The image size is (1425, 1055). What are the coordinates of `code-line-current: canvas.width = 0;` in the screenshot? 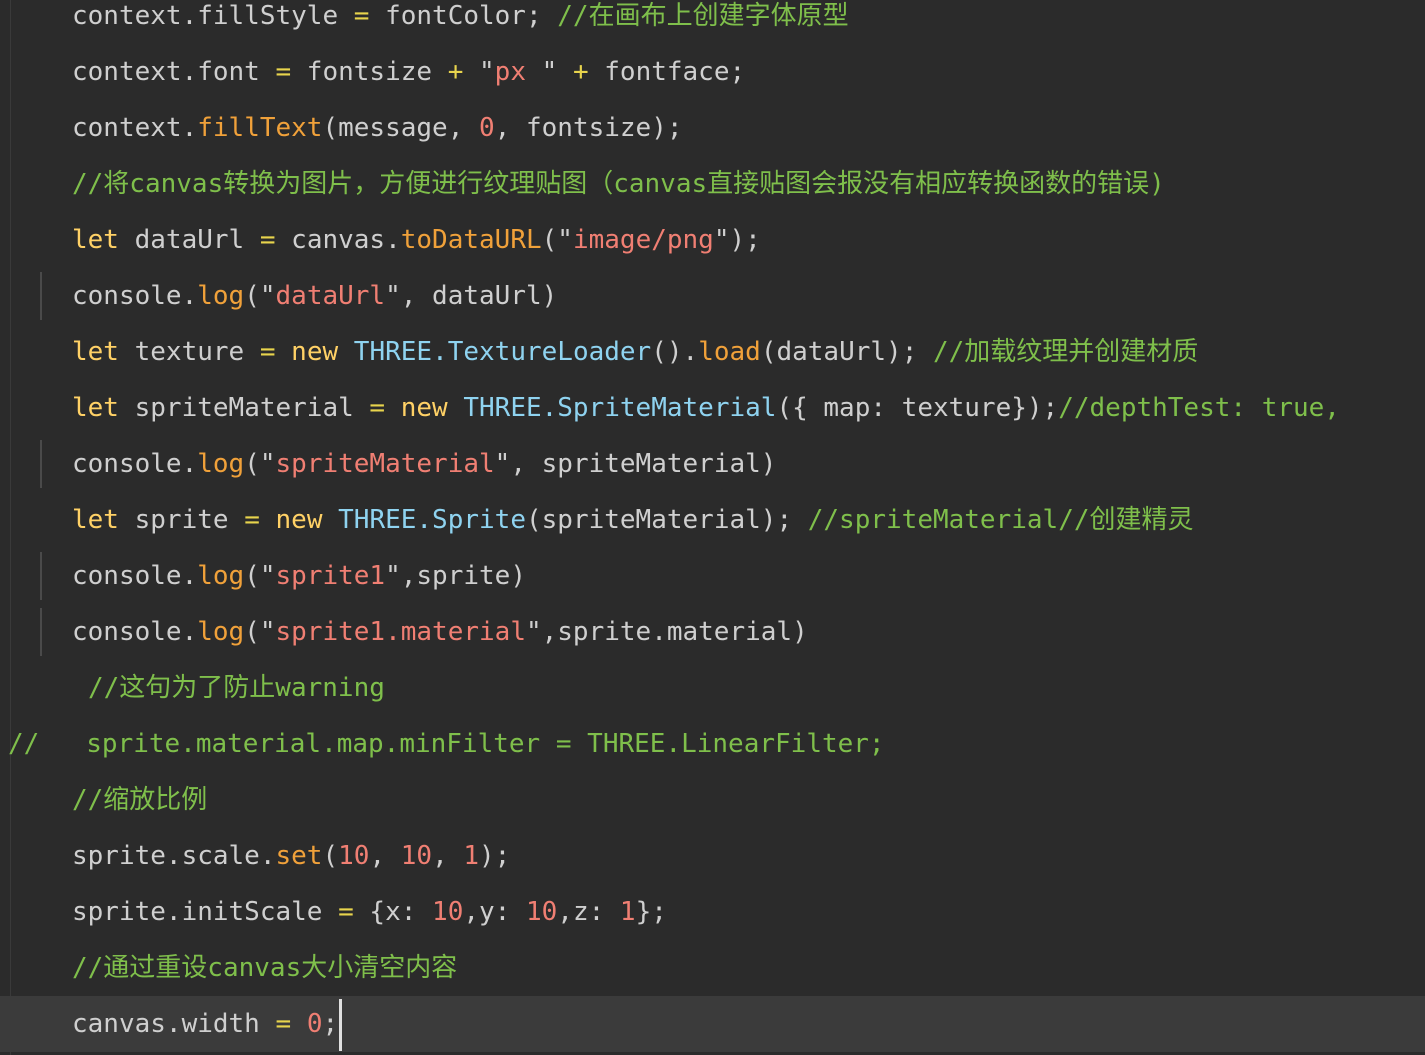 It's located at (712, 1024).